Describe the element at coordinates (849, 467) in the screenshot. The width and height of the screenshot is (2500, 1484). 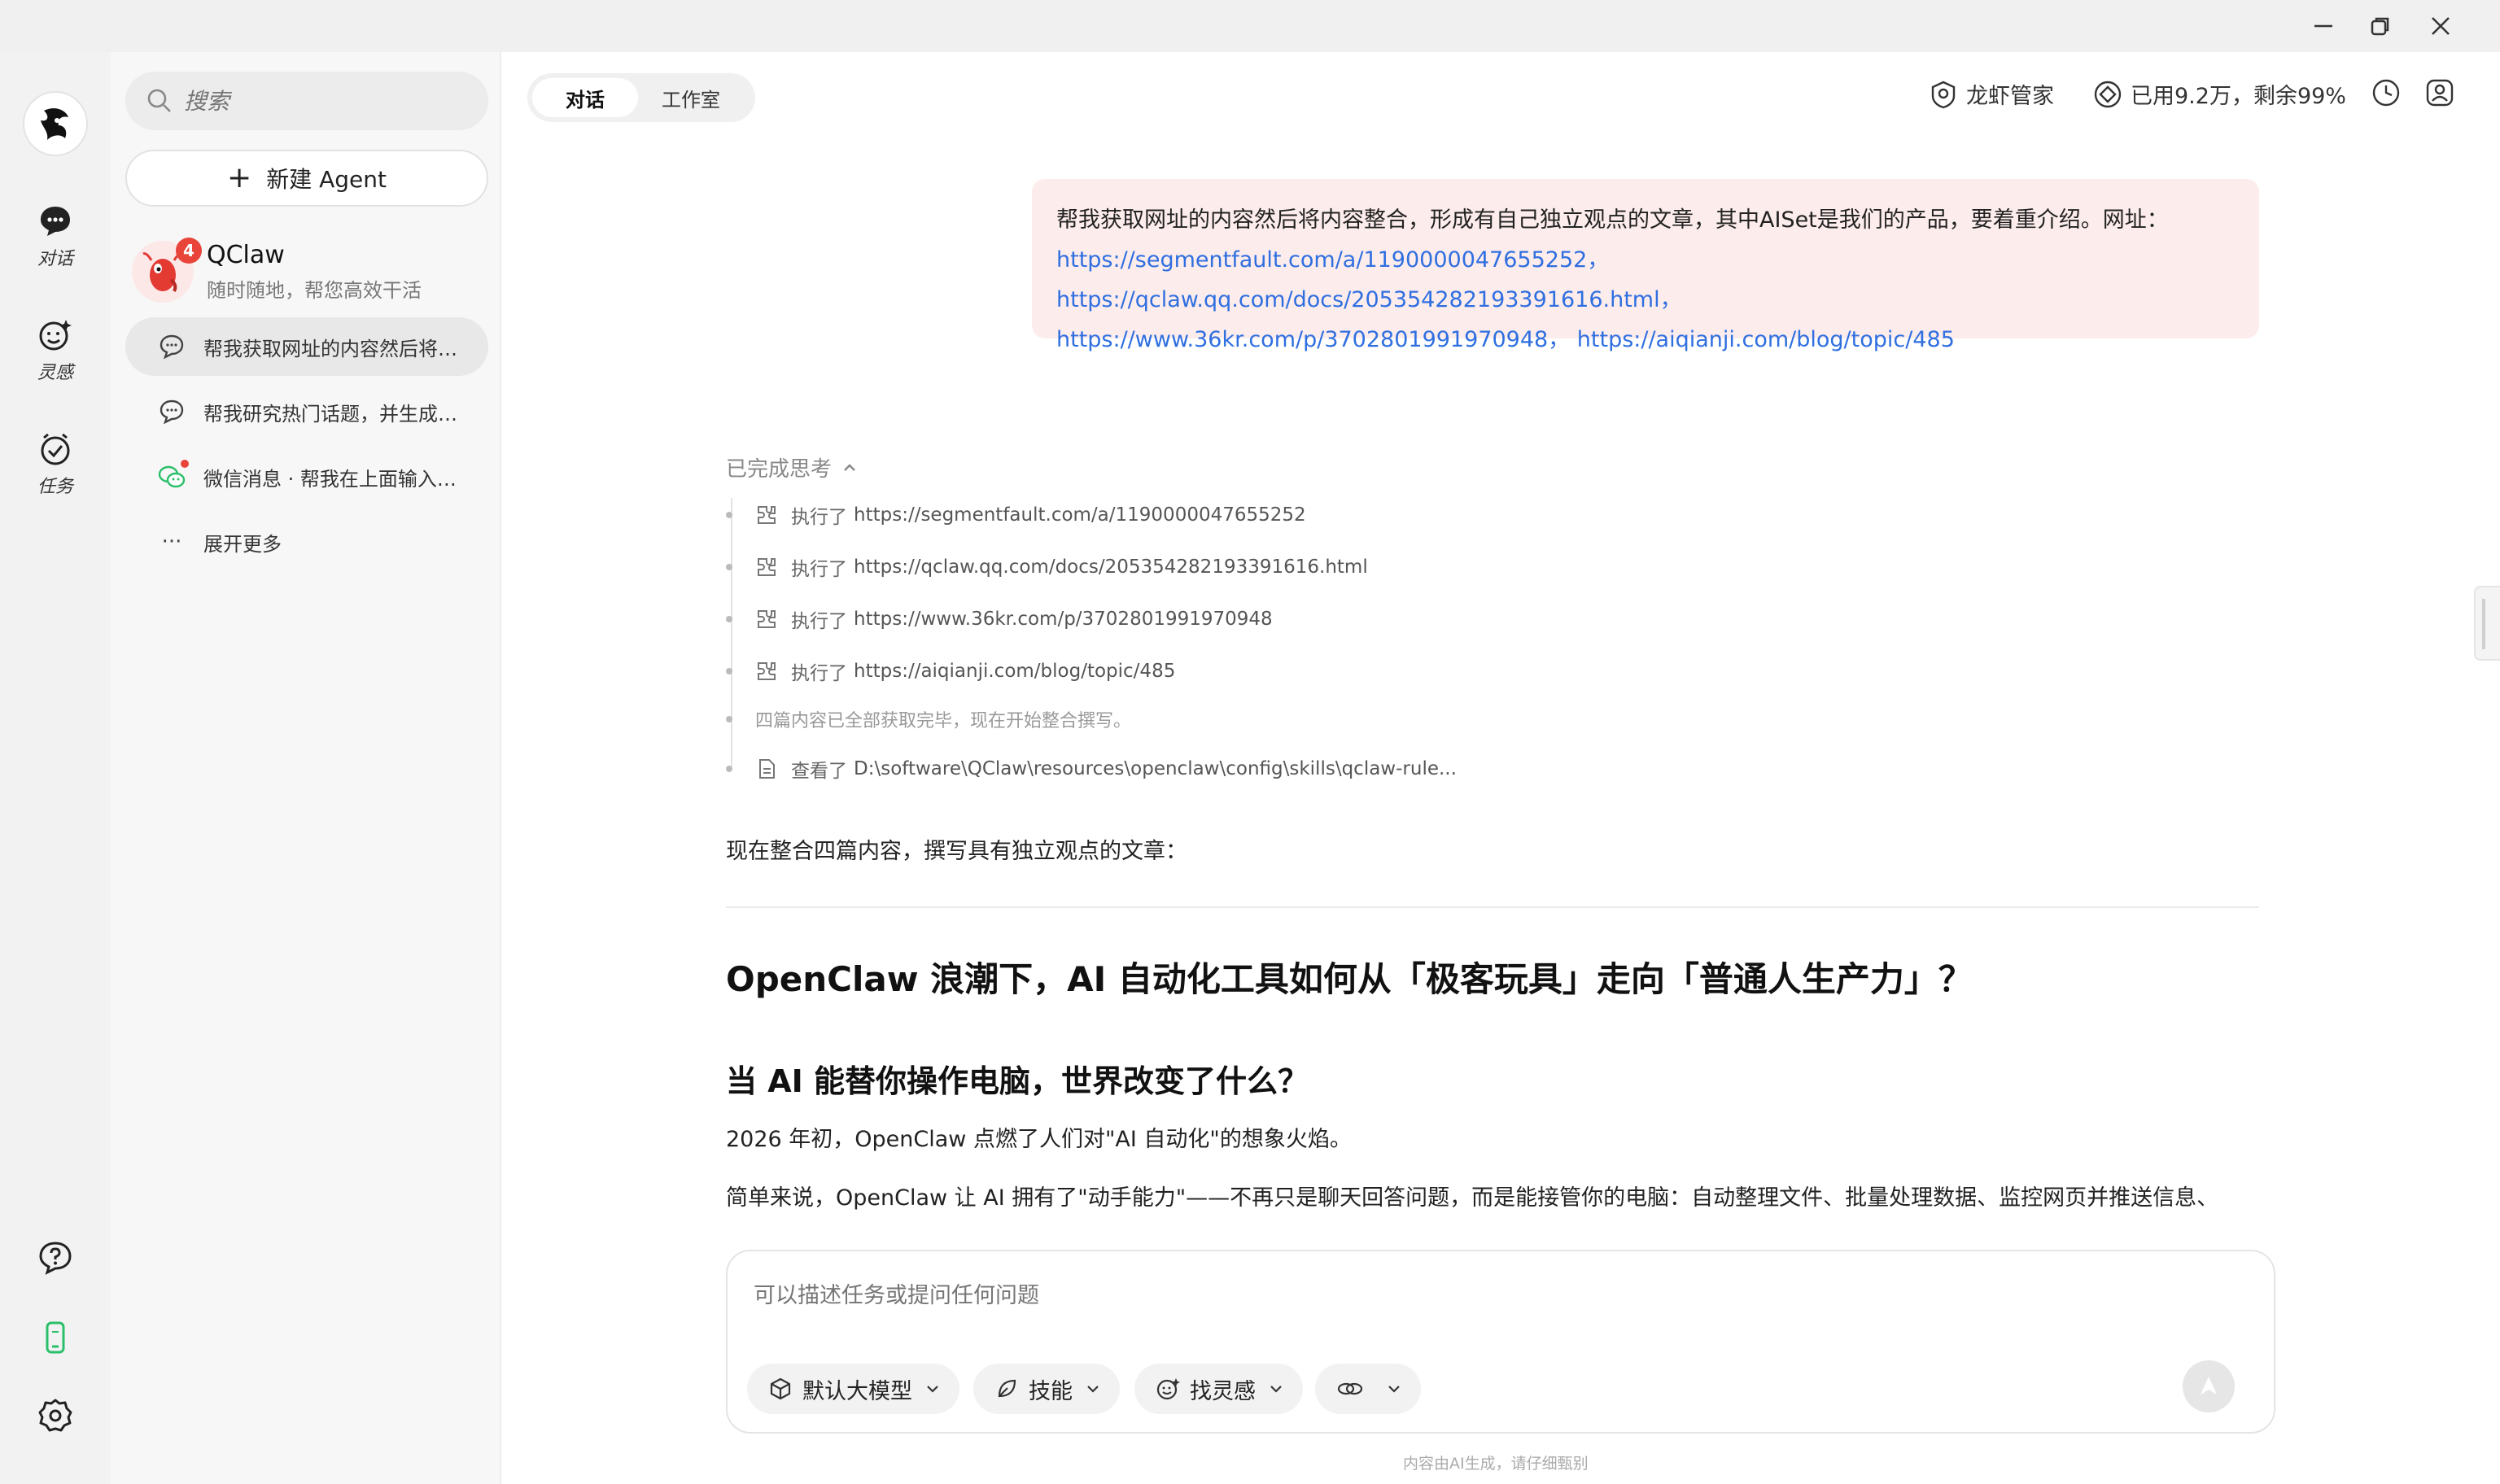
I see `chevron-up-icon` at that location.